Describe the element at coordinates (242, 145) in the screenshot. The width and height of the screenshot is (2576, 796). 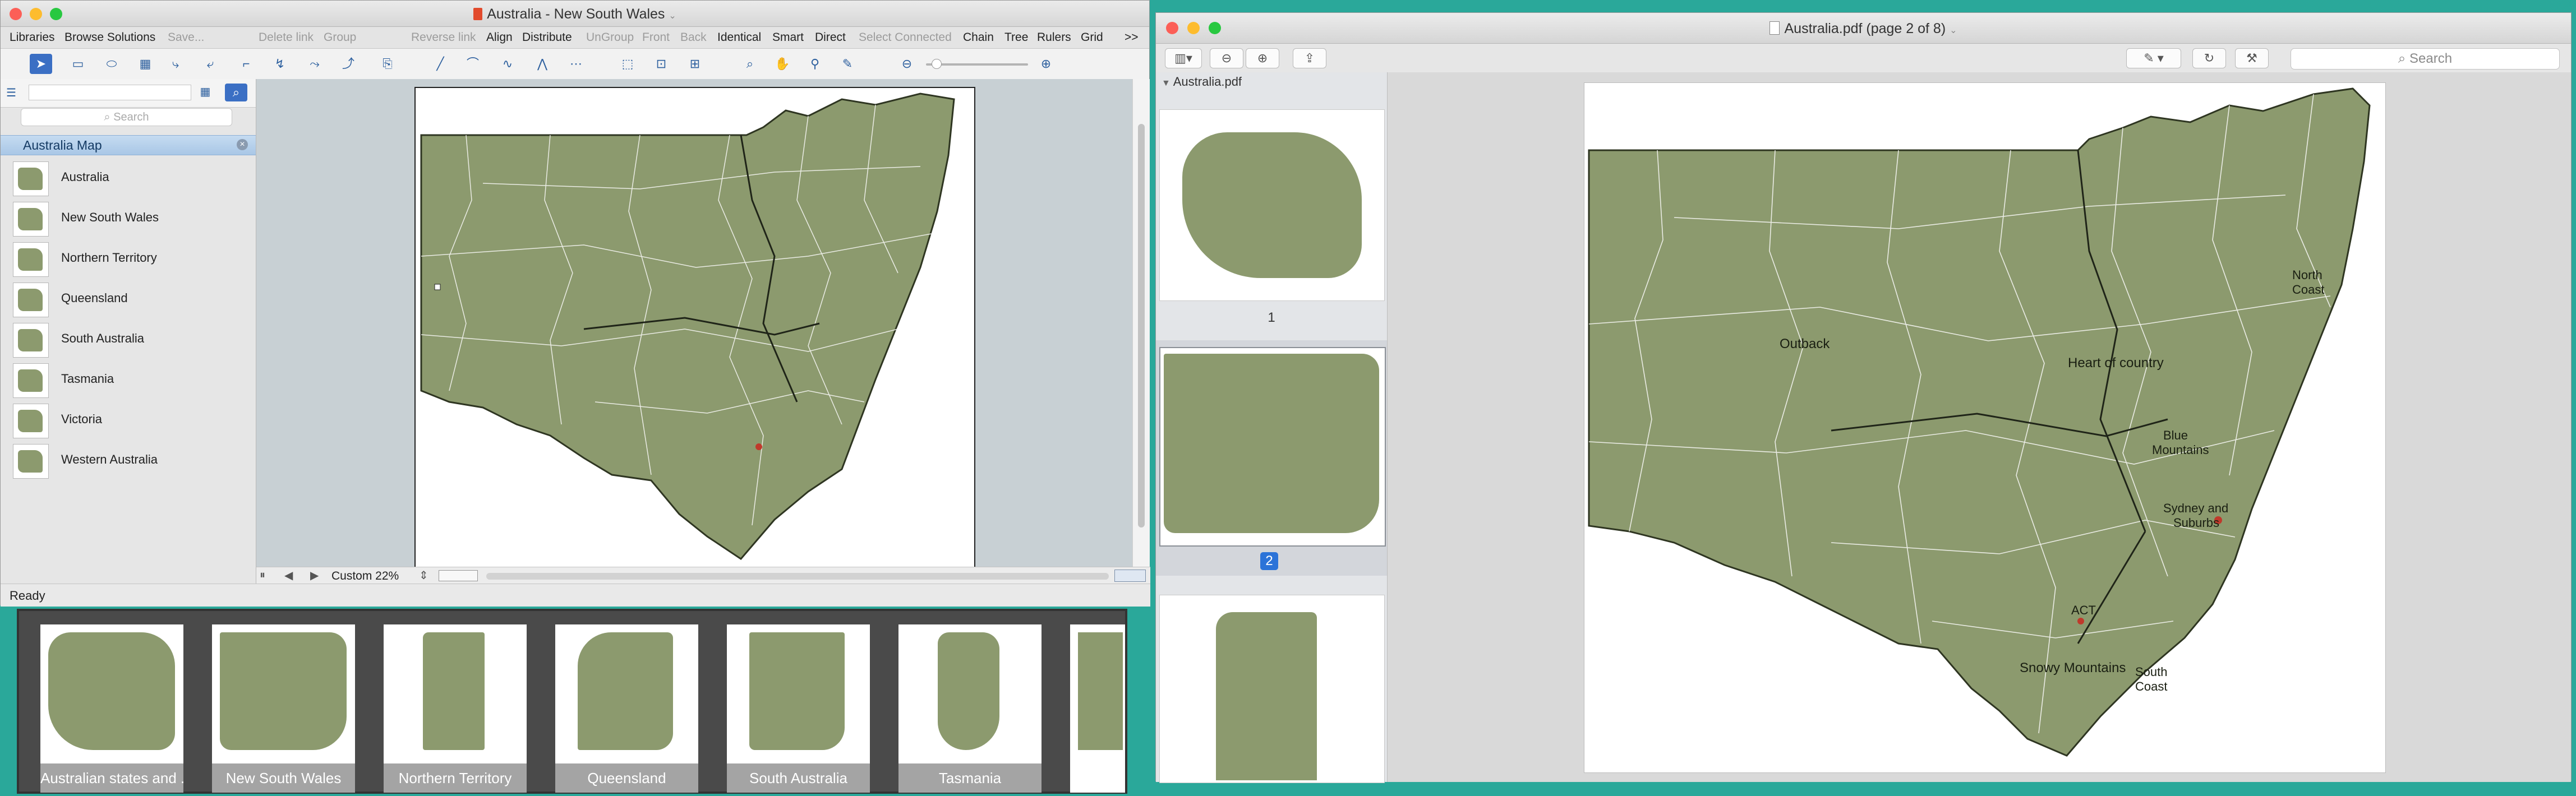
I see `close-library-icon: ×` at that location.